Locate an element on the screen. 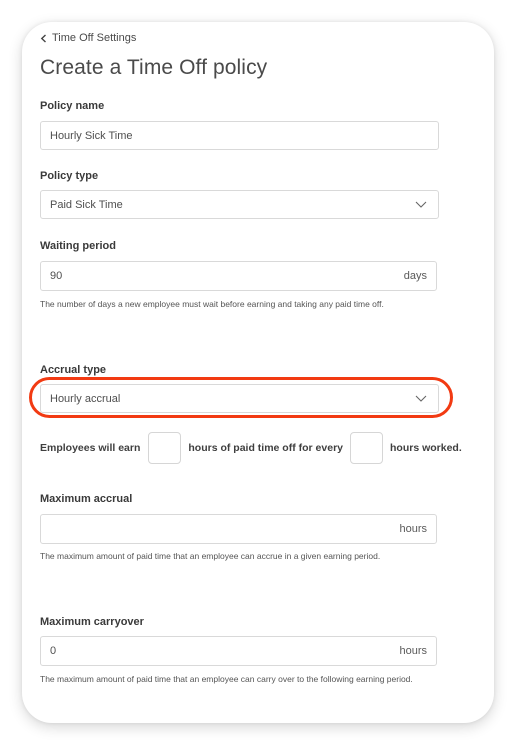 The height and width of the screenshot is (745, 516). page-title: Create a Time Off policy is located at coordinates (154, 67).